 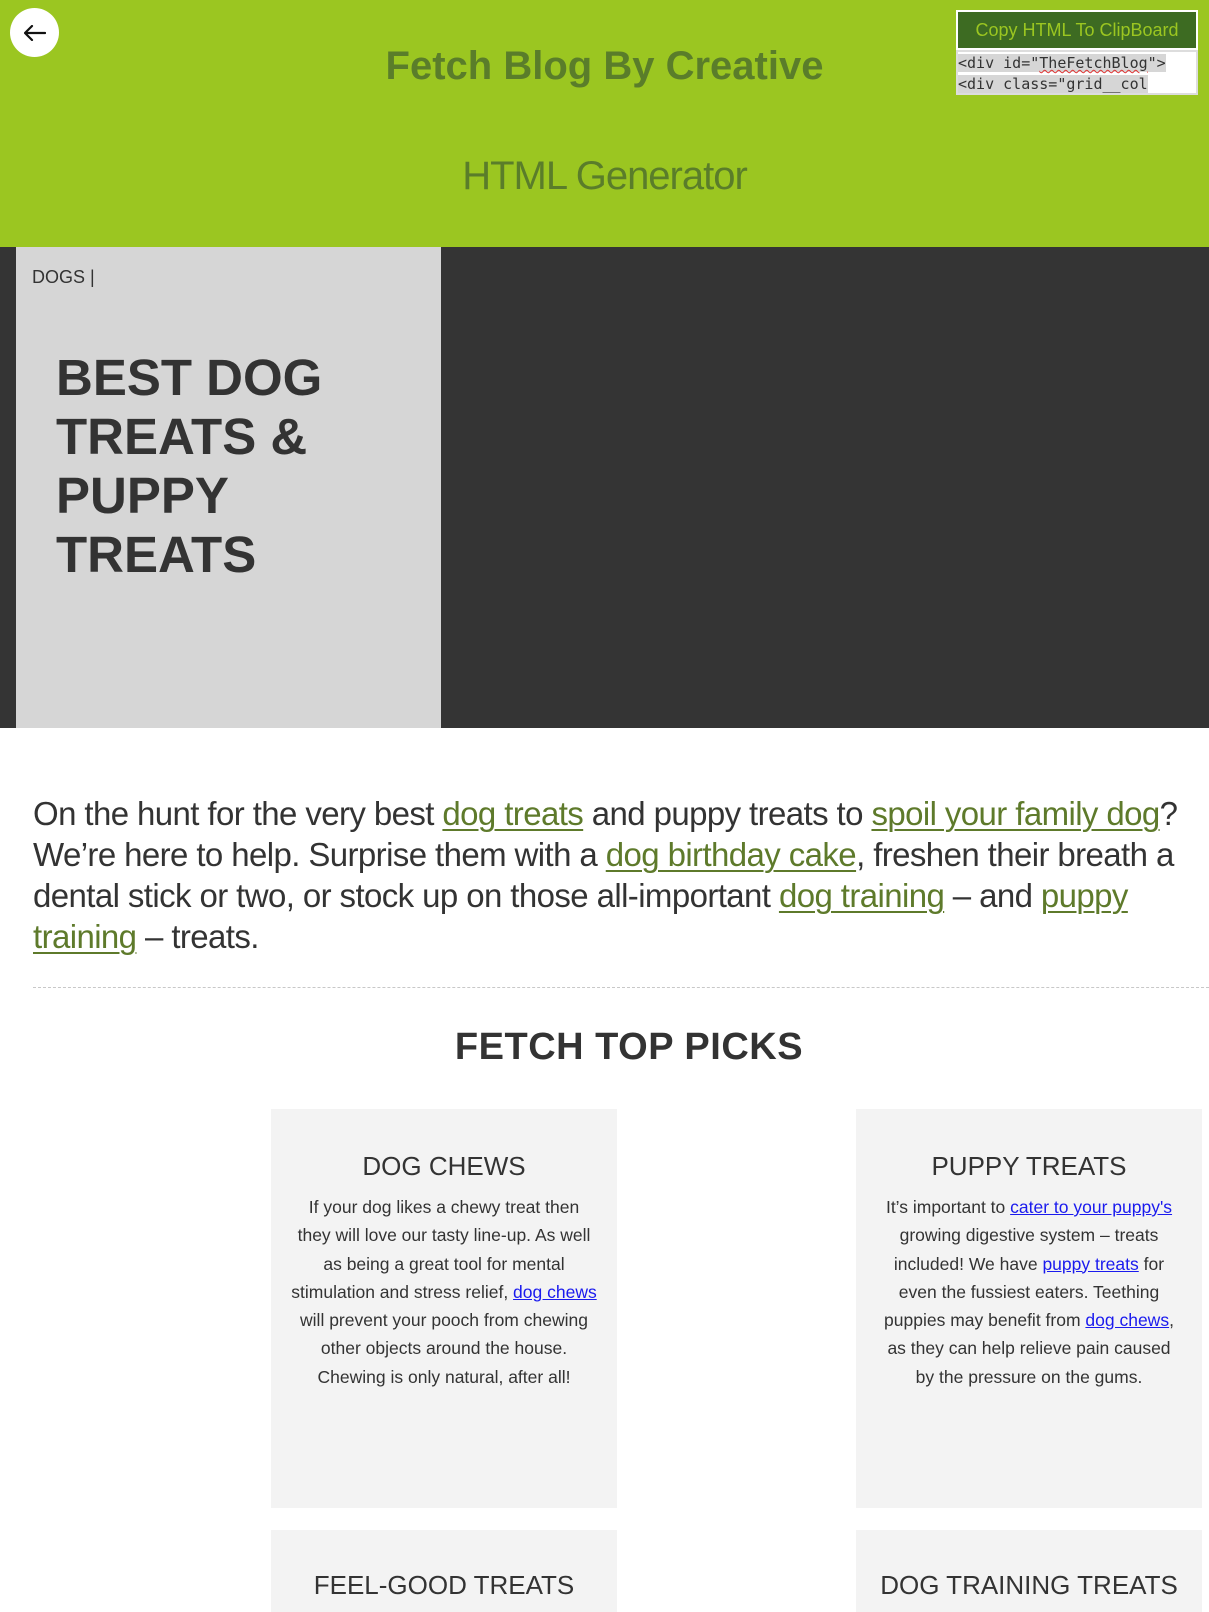 What do you see at coordinates (1015, 813) in the screenshot?
I see `link-spoil-your-family-dog: spoil your family dog` at bounding box center [1015, 813].